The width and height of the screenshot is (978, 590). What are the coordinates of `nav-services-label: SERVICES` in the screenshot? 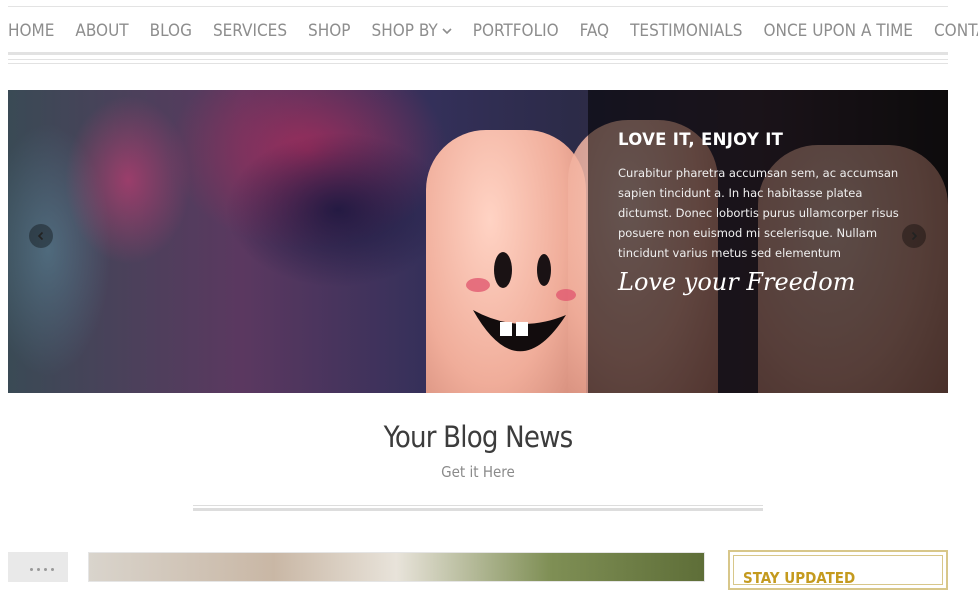 It's located at (250, 31).